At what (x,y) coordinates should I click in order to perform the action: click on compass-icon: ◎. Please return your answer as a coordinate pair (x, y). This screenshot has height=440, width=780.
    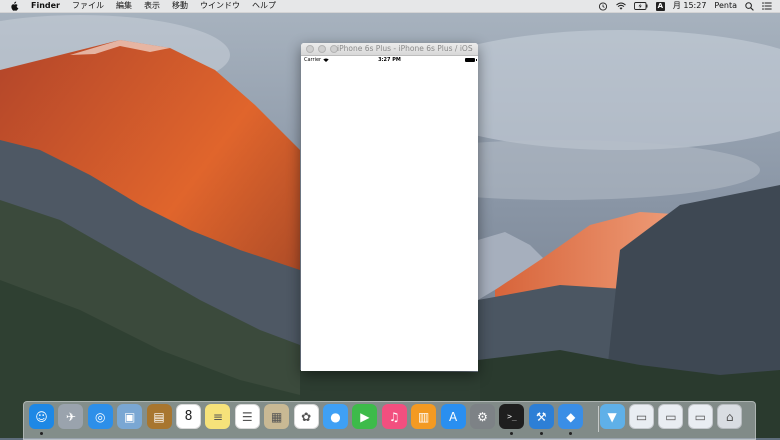
    Looking at the image, I should click on (100, 416).